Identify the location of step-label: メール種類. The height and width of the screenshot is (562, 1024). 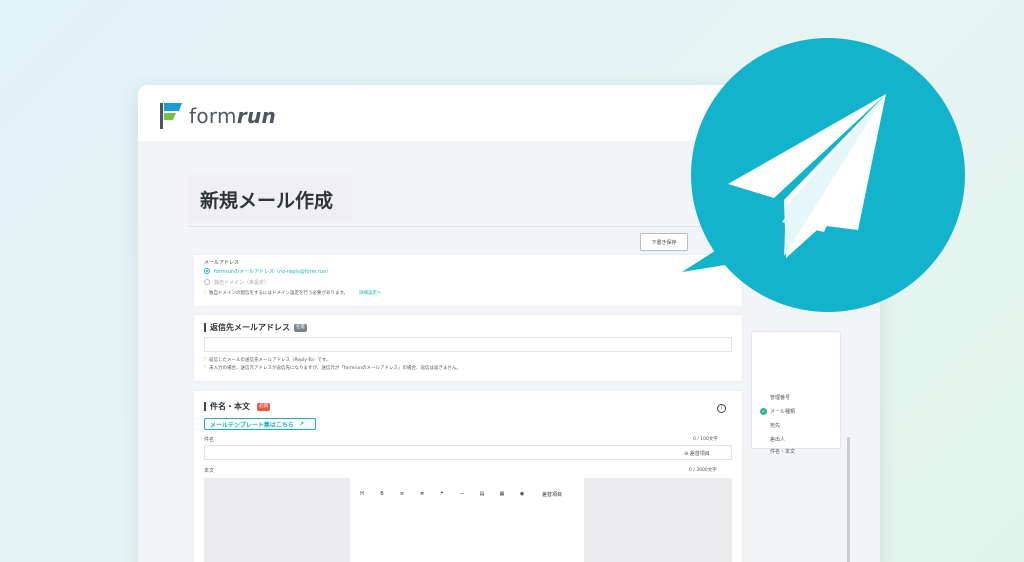
(783, 412).